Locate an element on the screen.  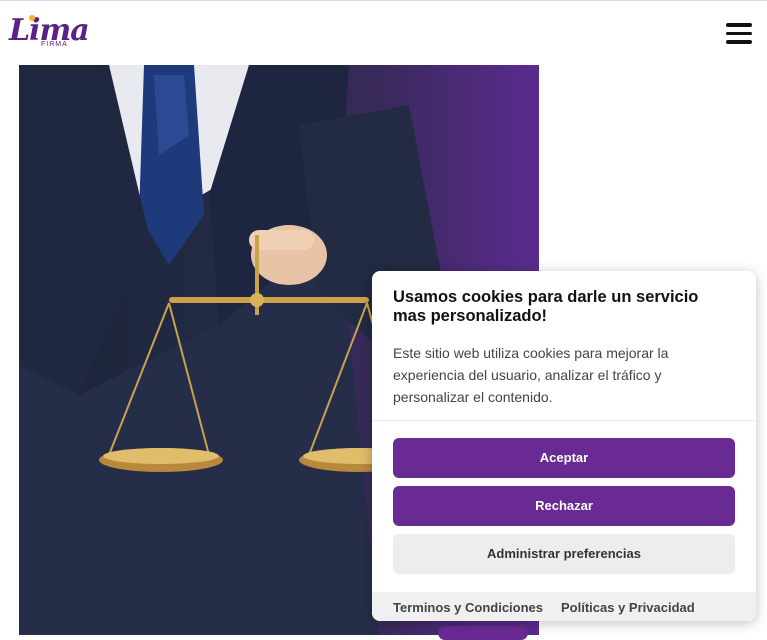
hero-badge is located at coordinates (483, 633).